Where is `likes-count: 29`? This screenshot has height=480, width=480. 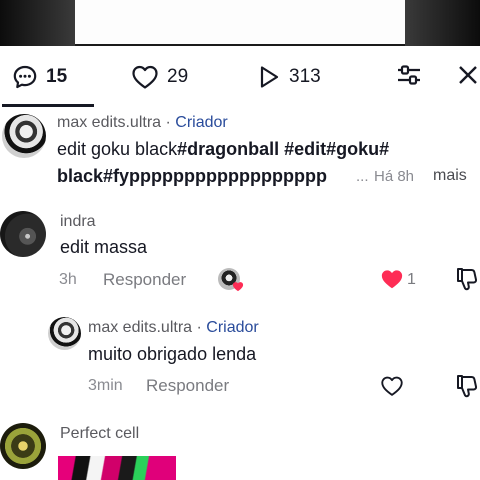
likes-count: 29 is located at coordinates (178, 76).